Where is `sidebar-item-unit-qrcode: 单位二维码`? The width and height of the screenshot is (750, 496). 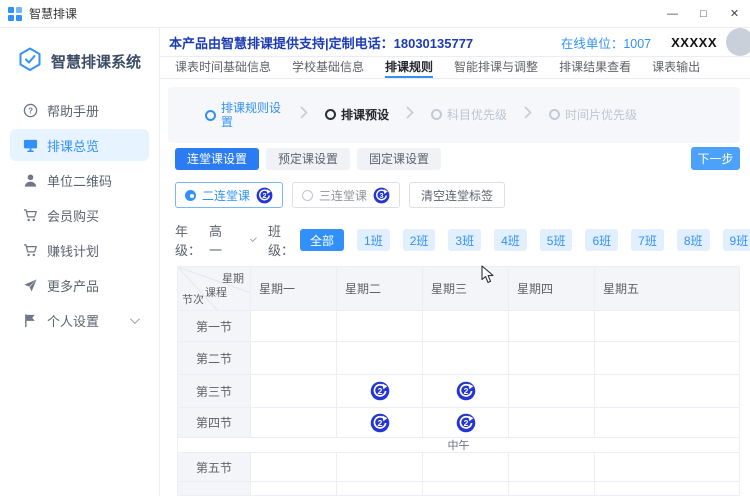 sidebar-item-unit-qrcode: 单位二维码 is located at coordinates (79, 180).